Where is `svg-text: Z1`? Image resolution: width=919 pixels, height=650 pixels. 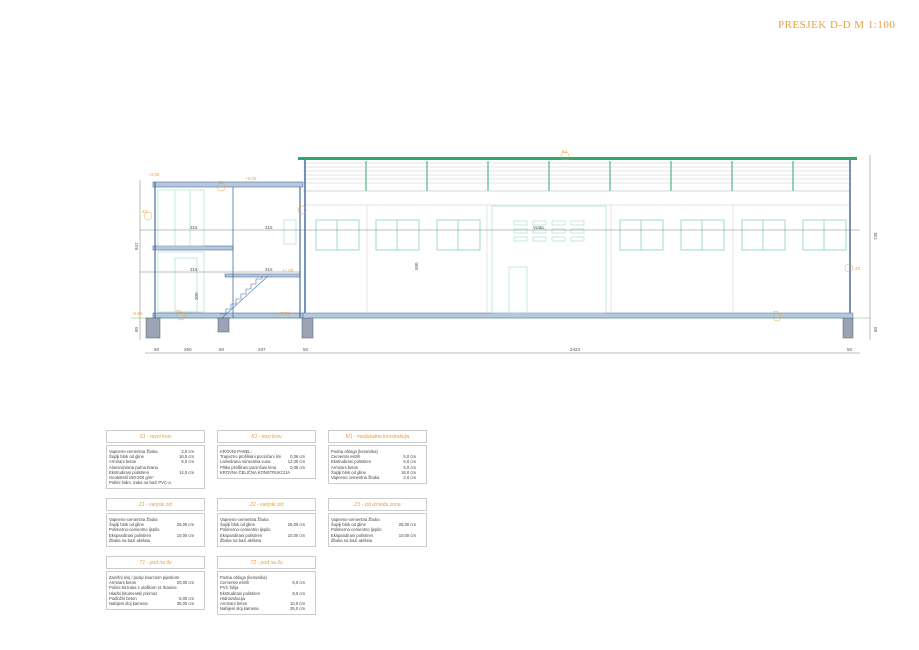 svg-text: Z1 is located at coordinates (145, 211).